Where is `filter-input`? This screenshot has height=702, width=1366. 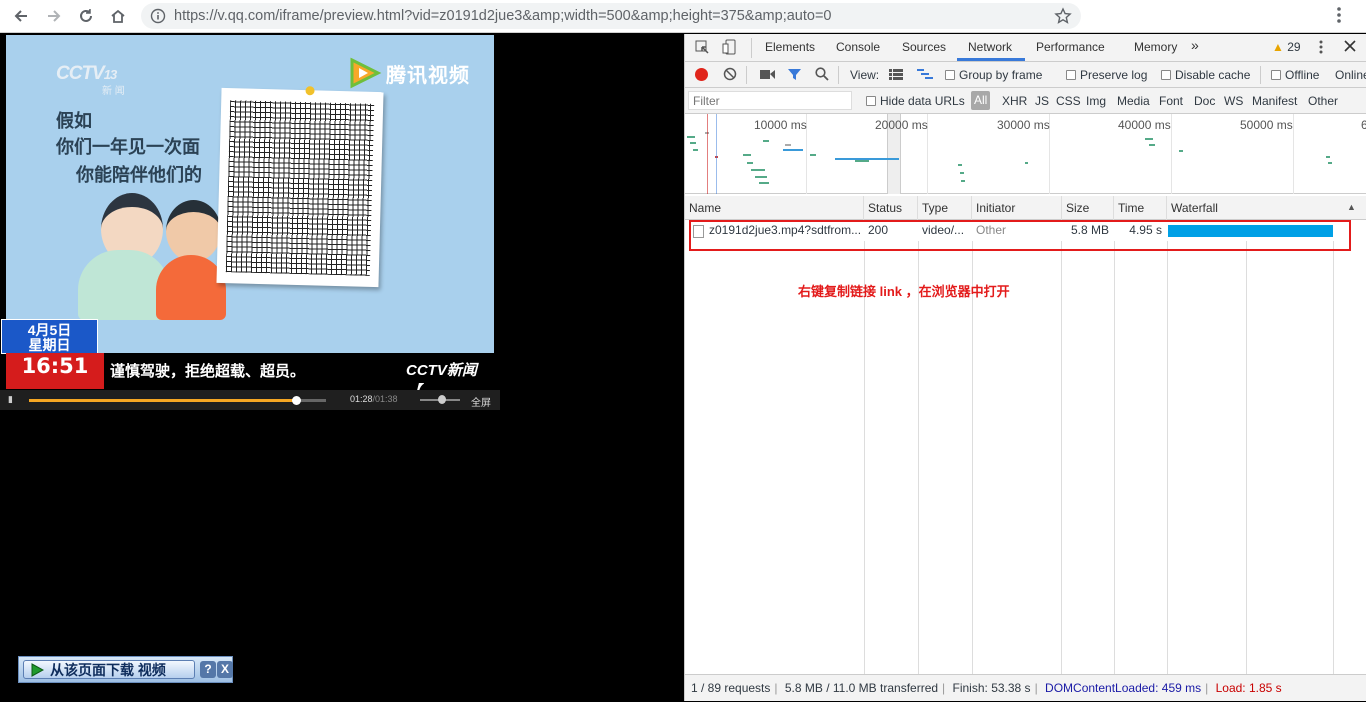
filter-input is located at coordinates (770, 100).